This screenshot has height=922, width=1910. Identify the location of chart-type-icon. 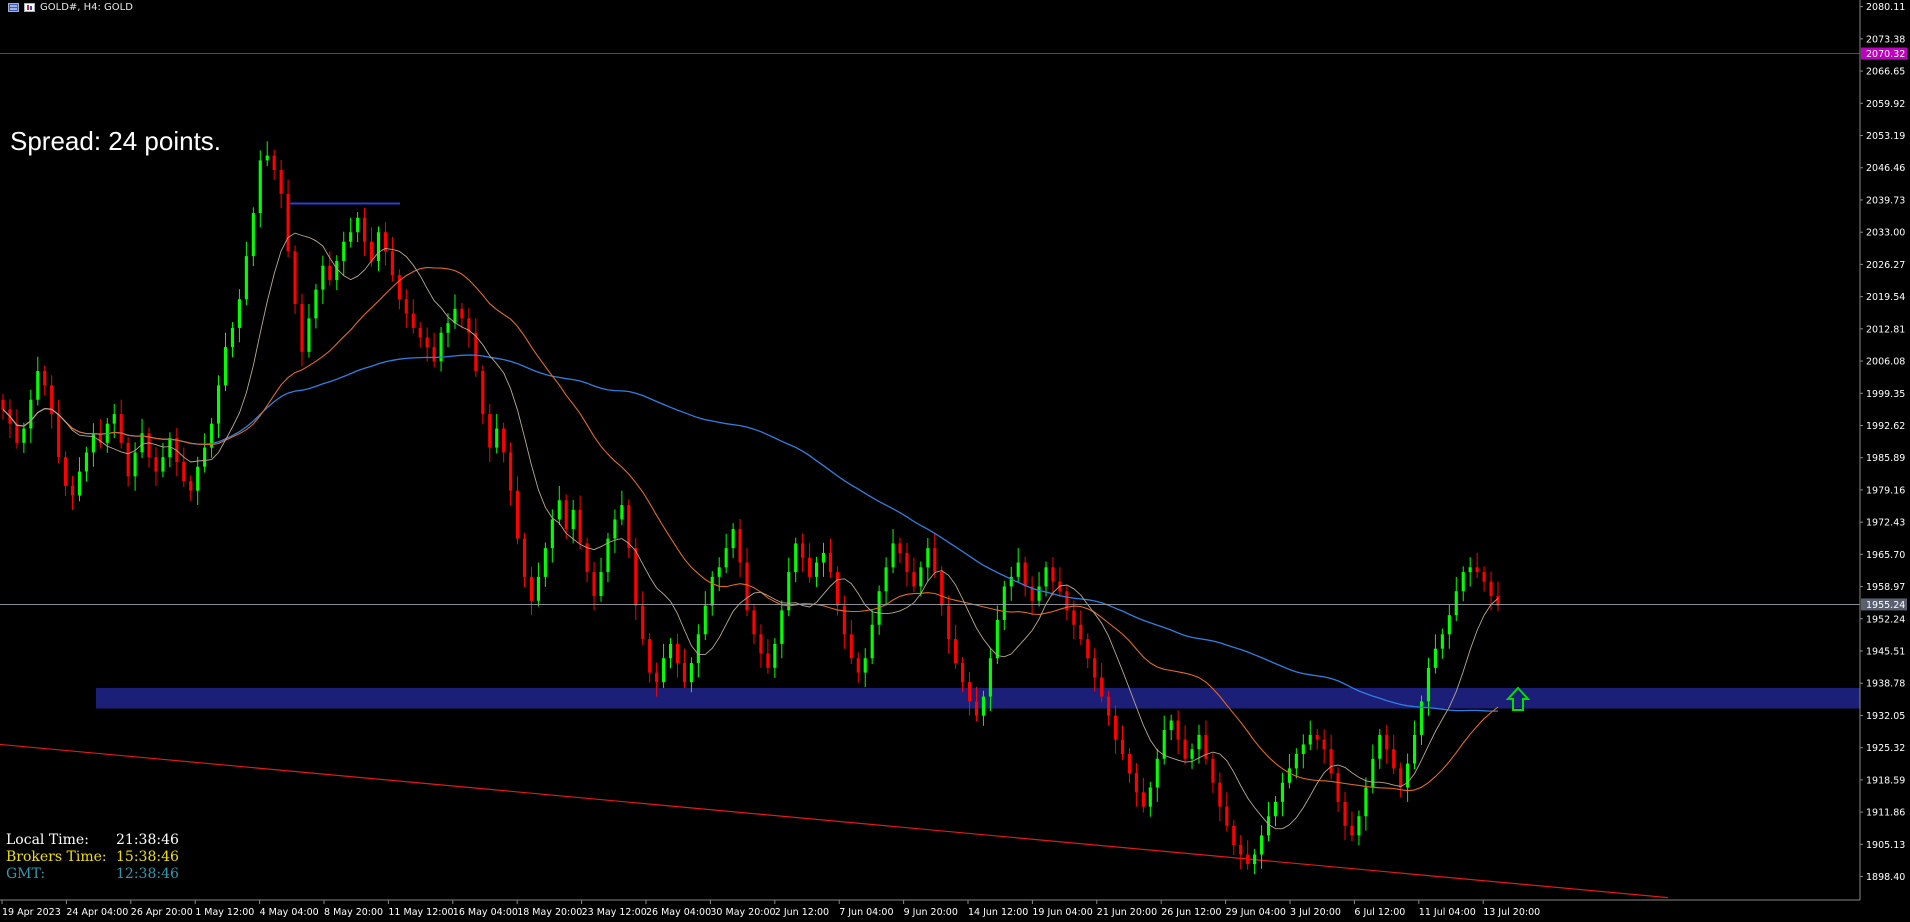
(29, 7).